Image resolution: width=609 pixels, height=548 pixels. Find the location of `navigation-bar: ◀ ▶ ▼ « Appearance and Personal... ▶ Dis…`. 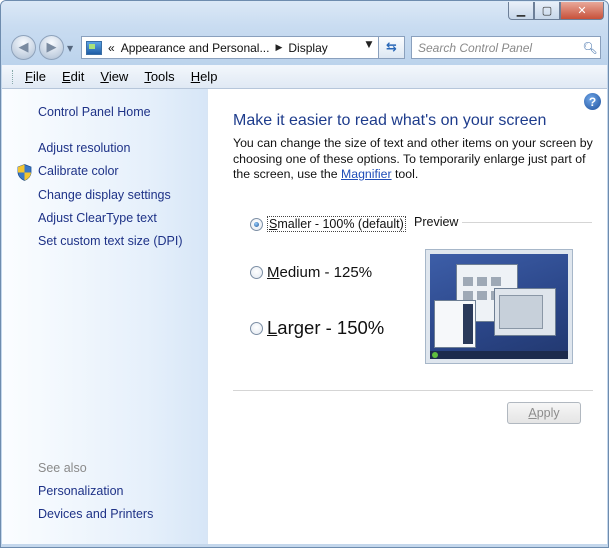

navigation-bar: ◀ ▶ ▼ « Appearance and Personal... ▶ Dis… is located at coordinates (304, 47).